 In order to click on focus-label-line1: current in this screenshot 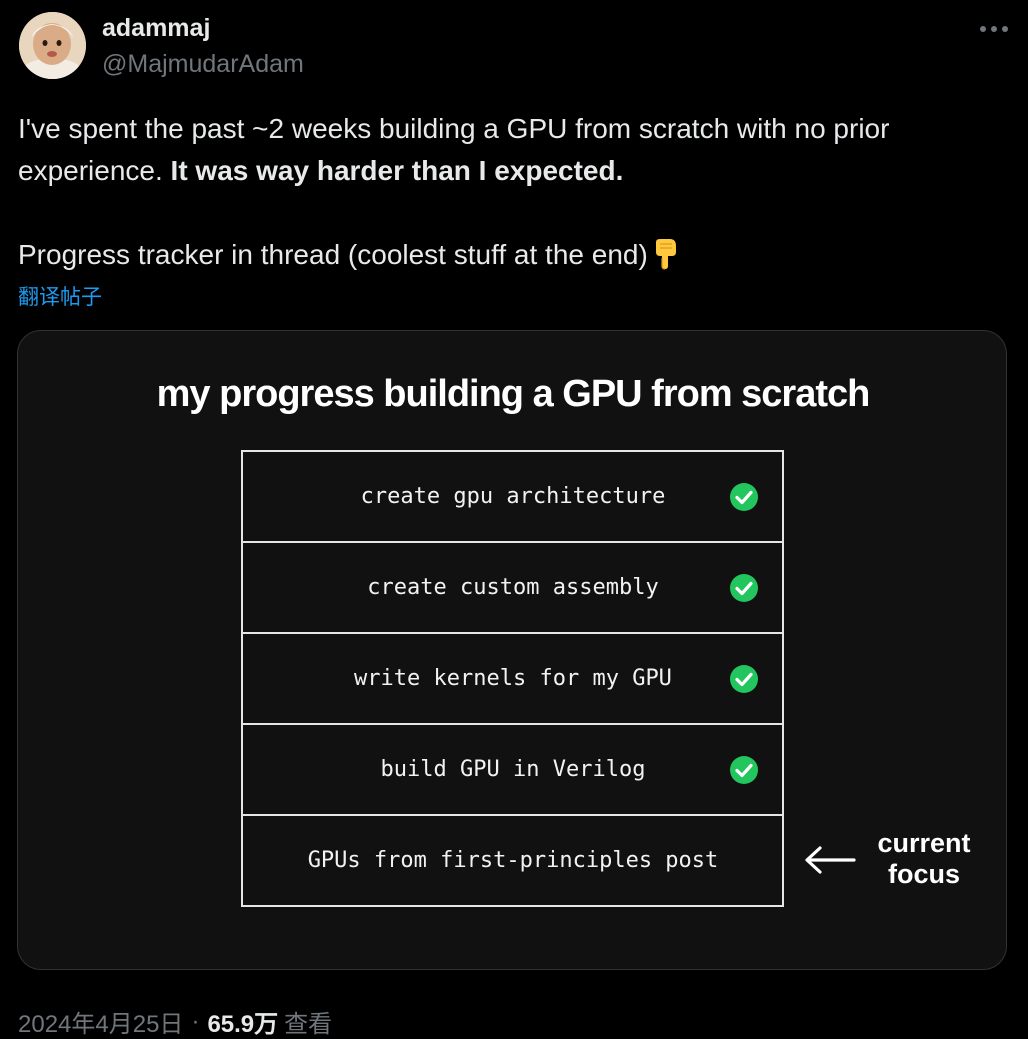, I will do `click(924, 843)`.